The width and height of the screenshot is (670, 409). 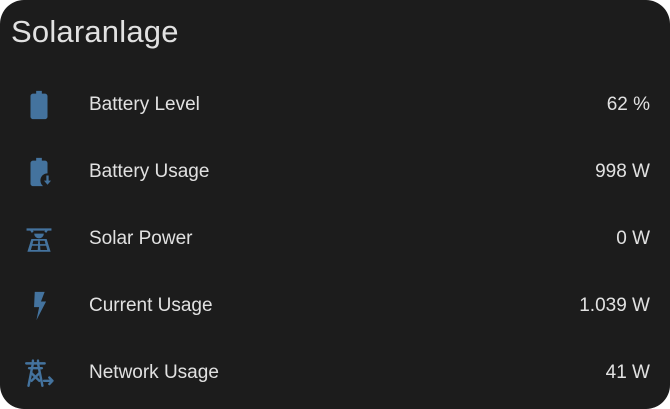 What do you see at coordinates (39, 373) in the screenshot?
I see `transmission-tower-export-icon` at bounding box center [39, 373].